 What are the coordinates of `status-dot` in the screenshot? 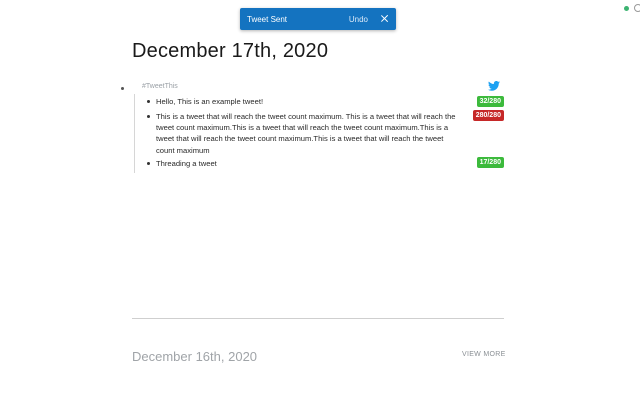 It's located at (626, 8).